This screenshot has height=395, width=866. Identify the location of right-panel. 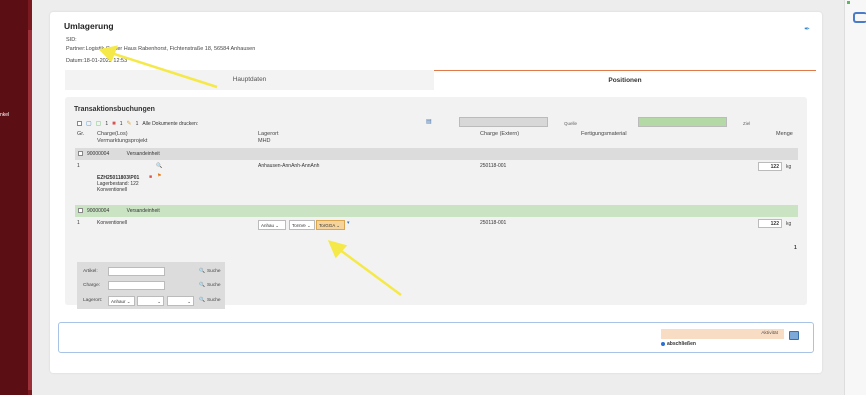
(855, 197).